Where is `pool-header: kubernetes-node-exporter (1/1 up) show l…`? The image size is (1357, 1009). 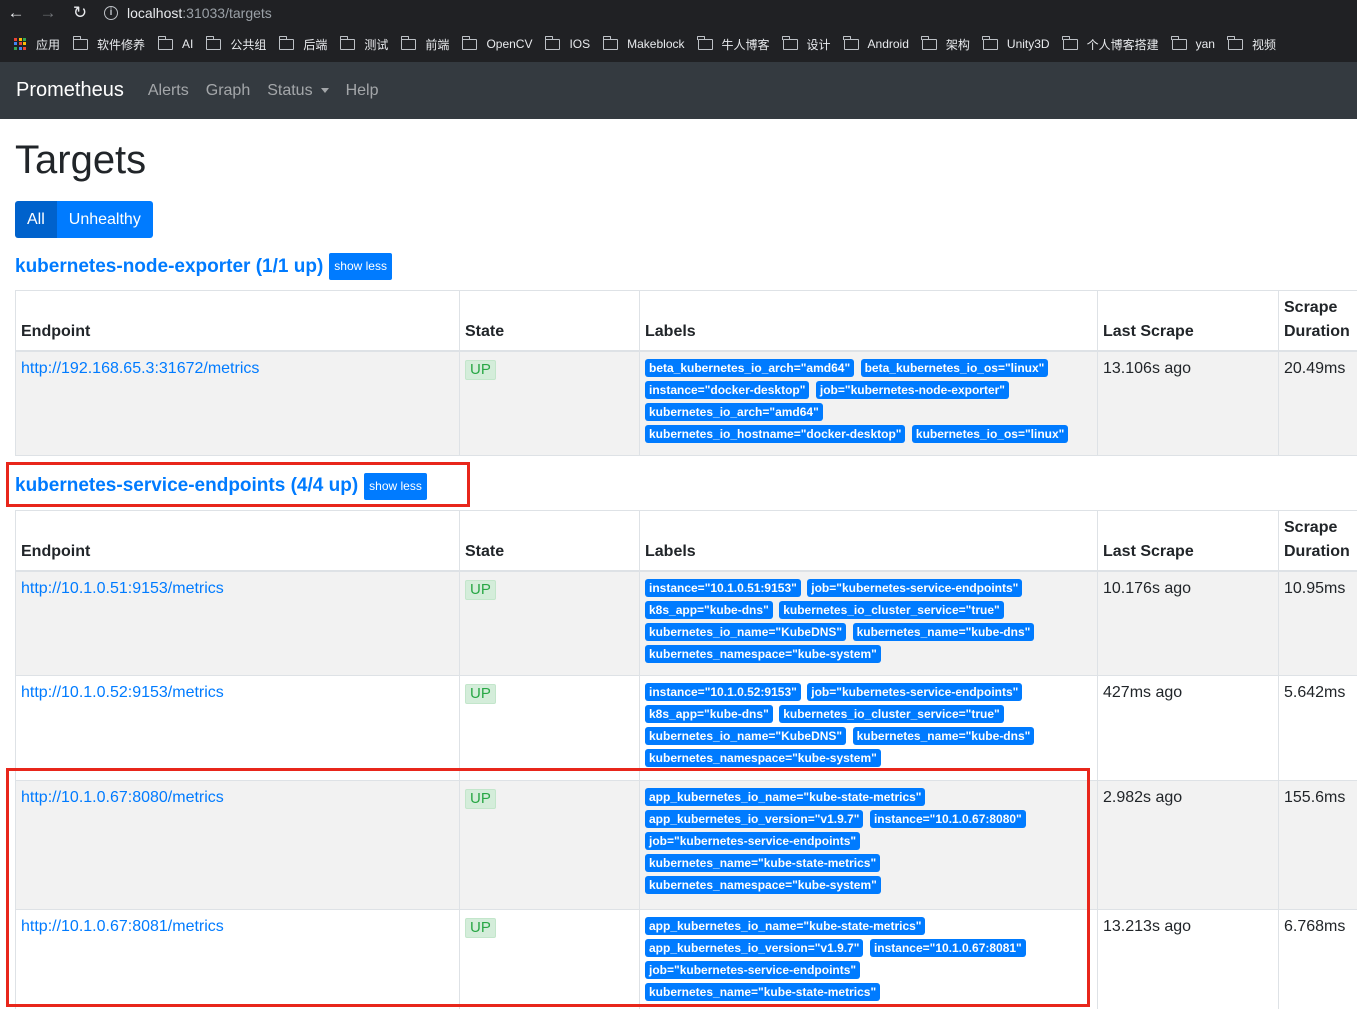 pool-header: kubernetes-node-exporter (1/1 up) show l… is located at coordinates (686, 266).